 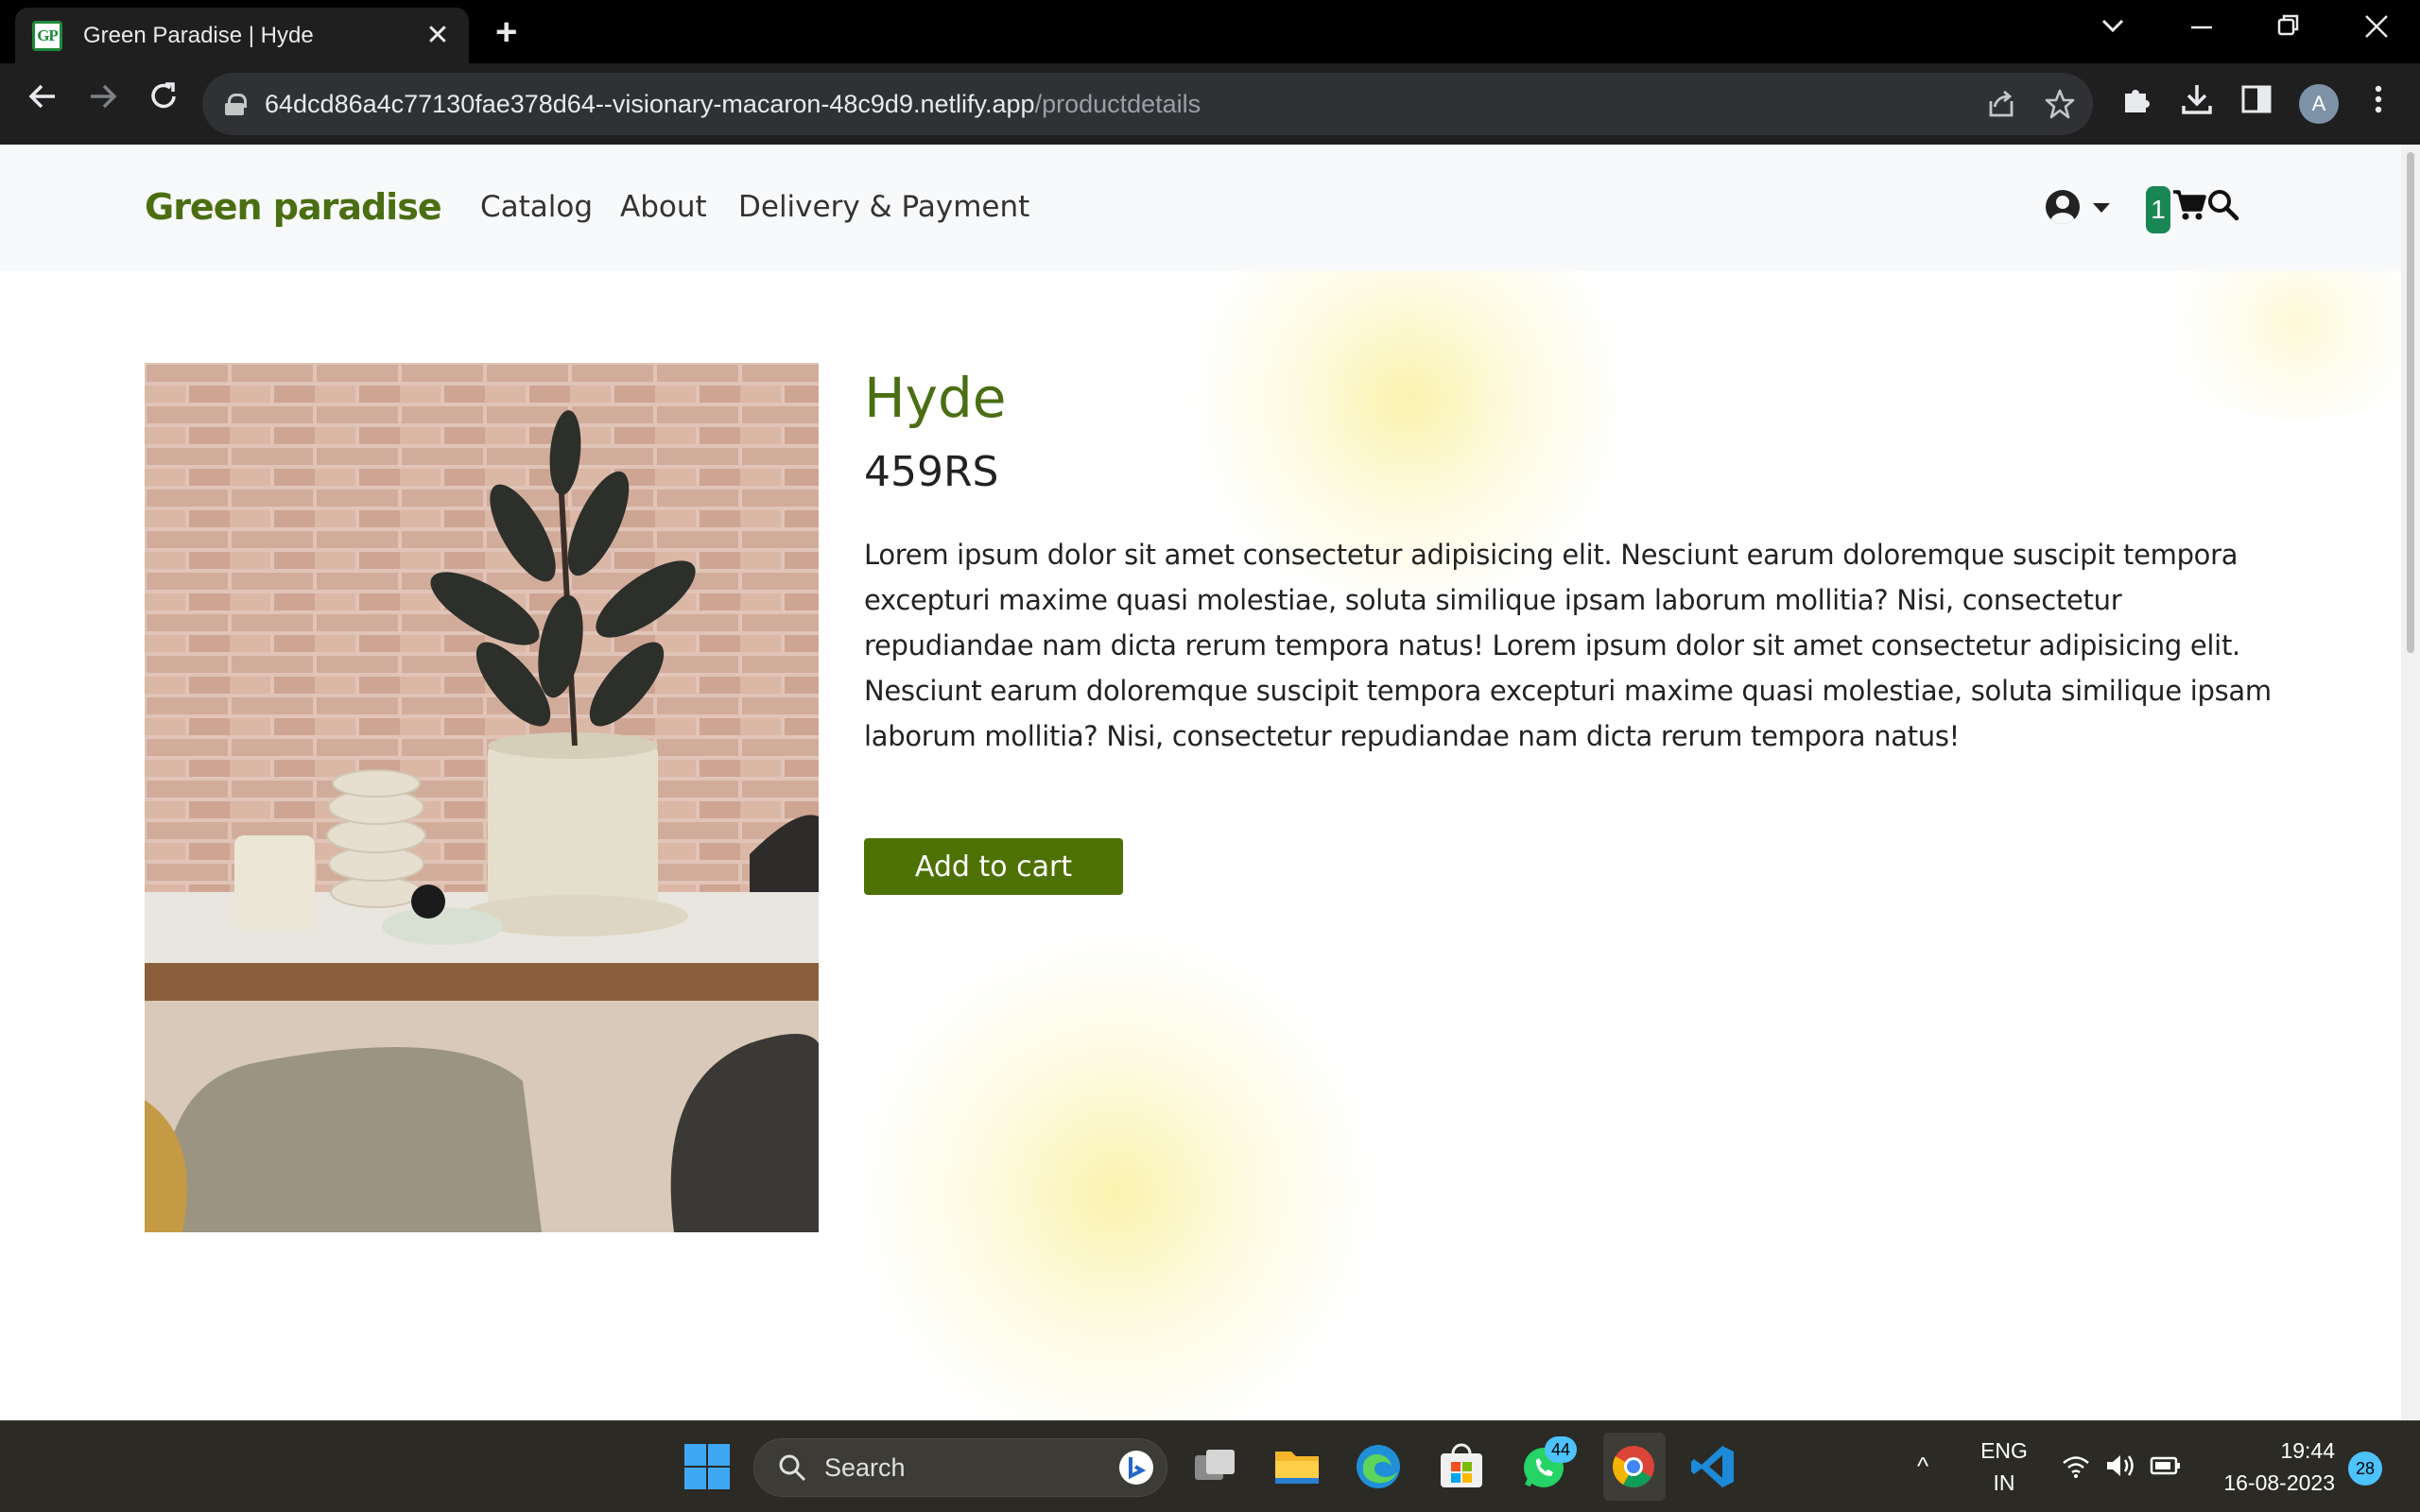 What do you see at coordinates (664, 207) in the screenshot?
I see `nav-link-about: About` at bounding box center [664, 207].